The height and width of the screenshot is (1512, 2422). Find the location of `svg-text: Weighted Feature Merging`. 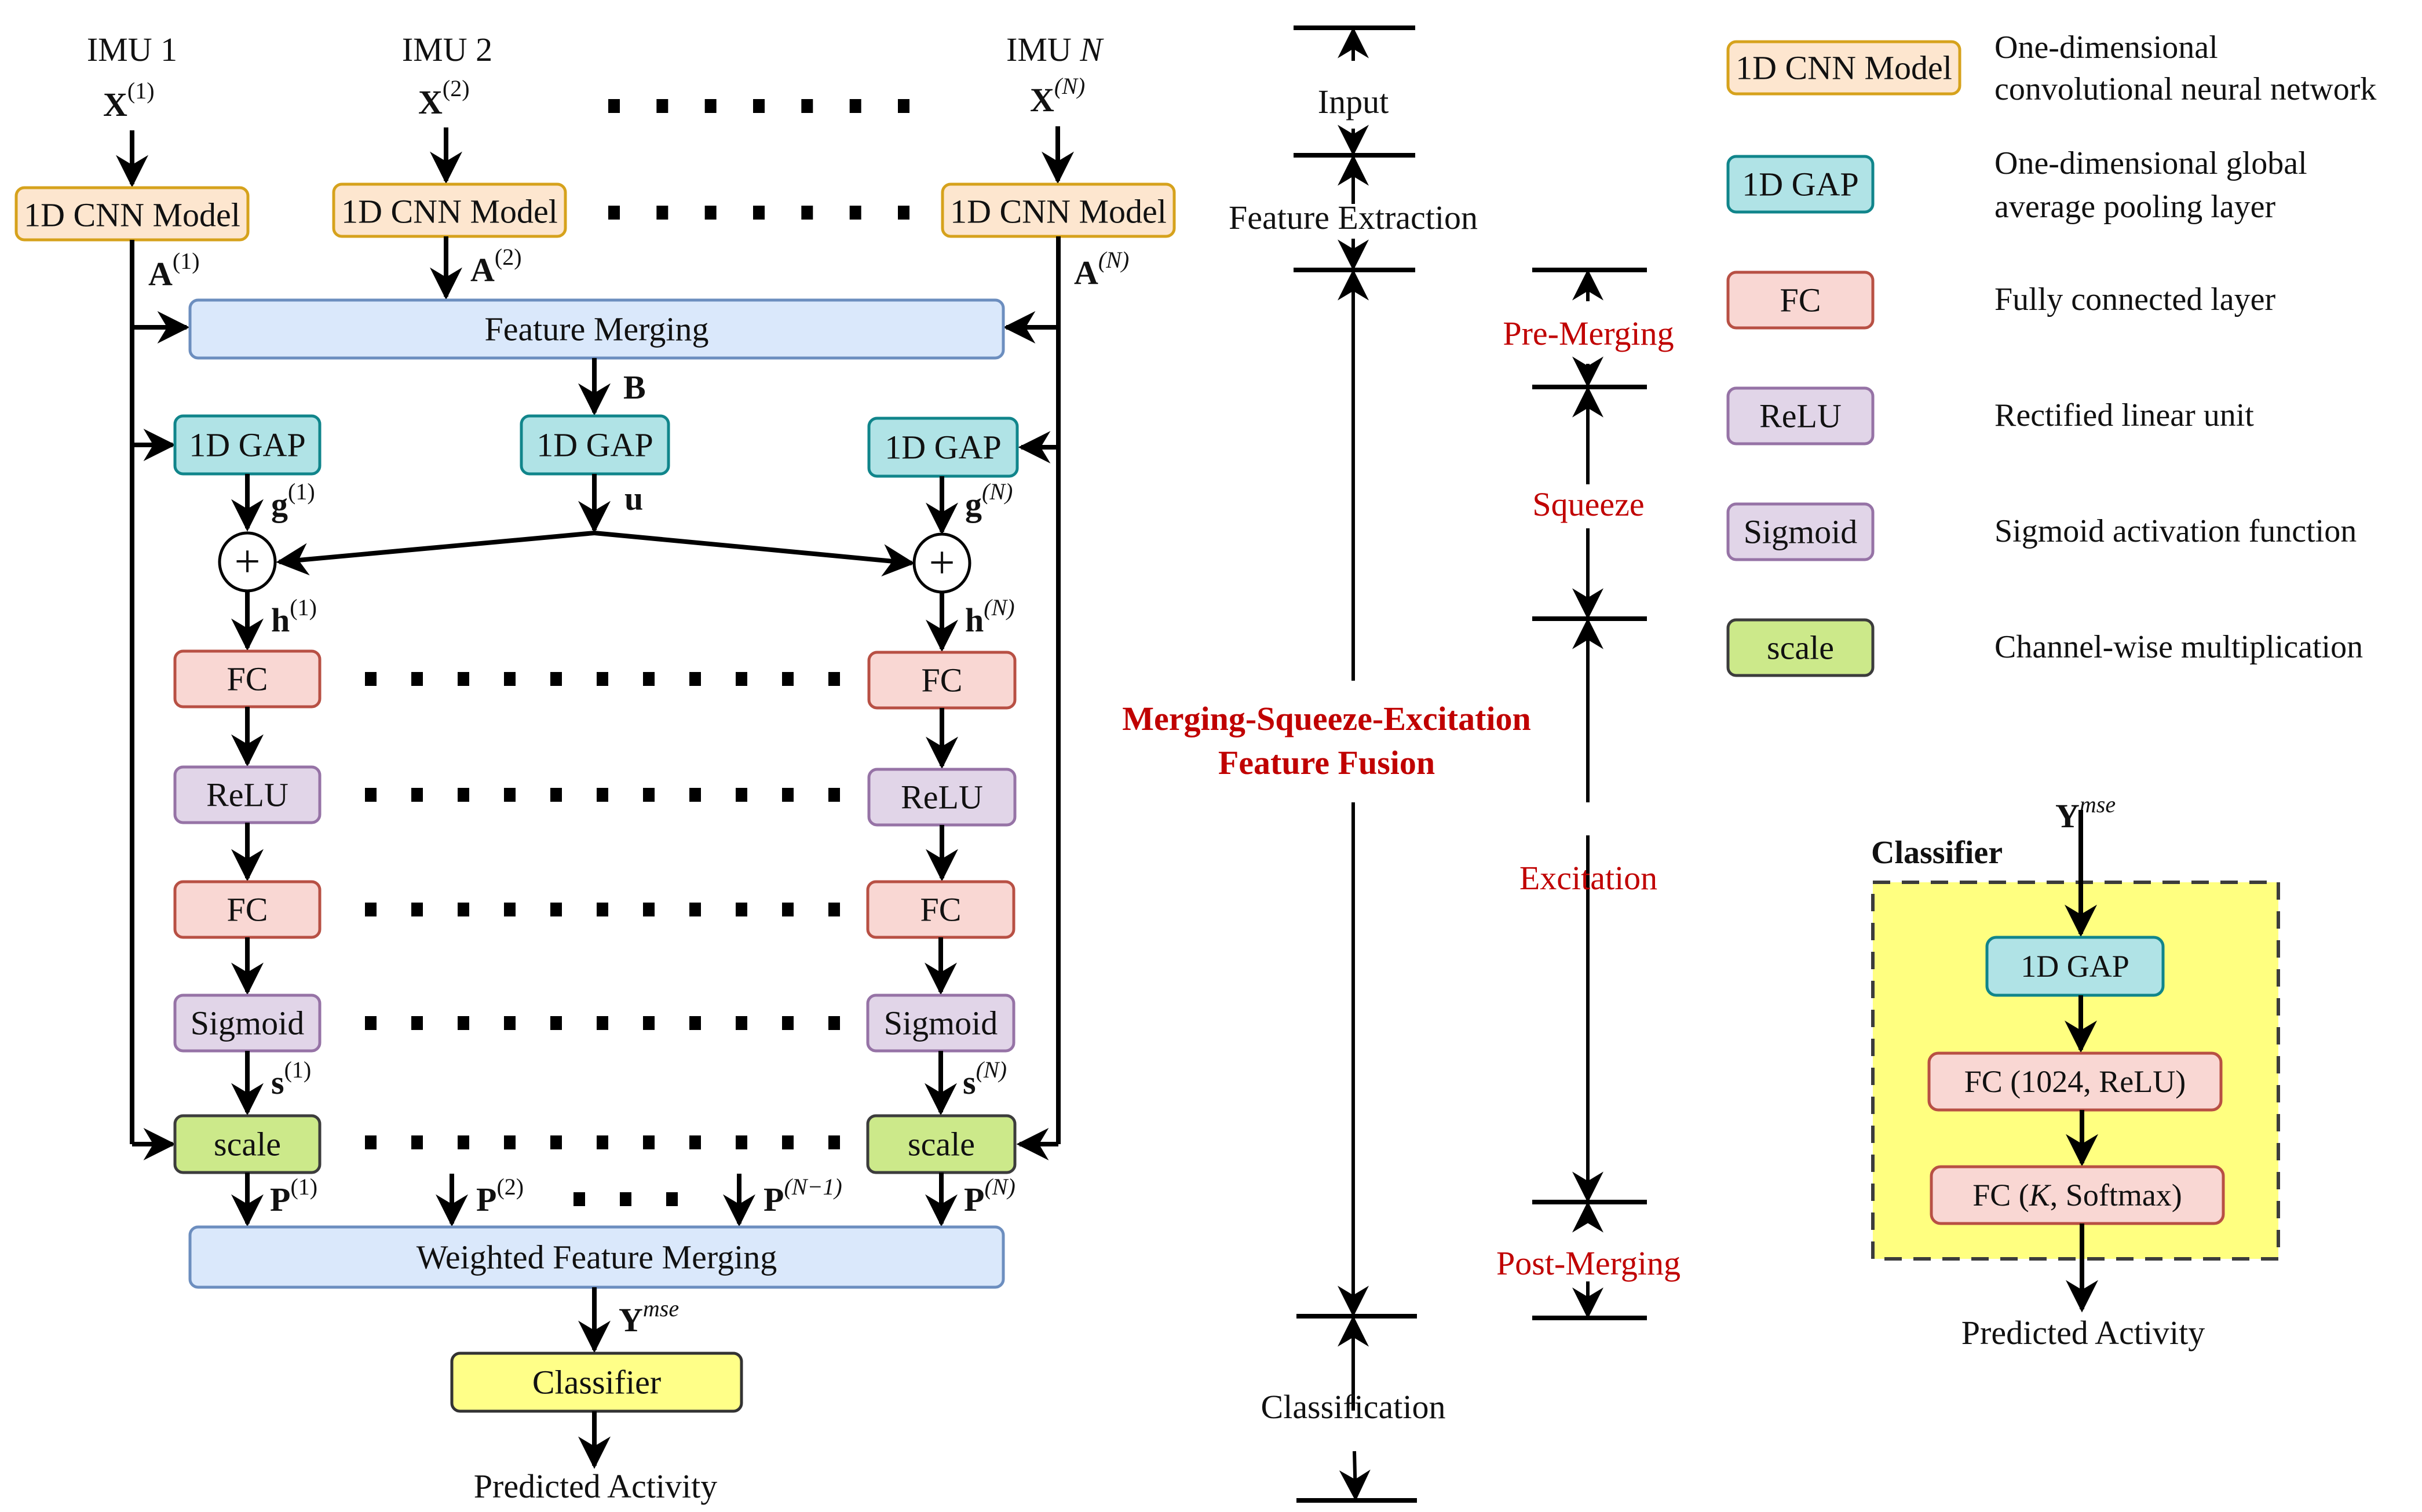

svg-text: Weighted Feature Merging is located at coordinates (597, 1258).